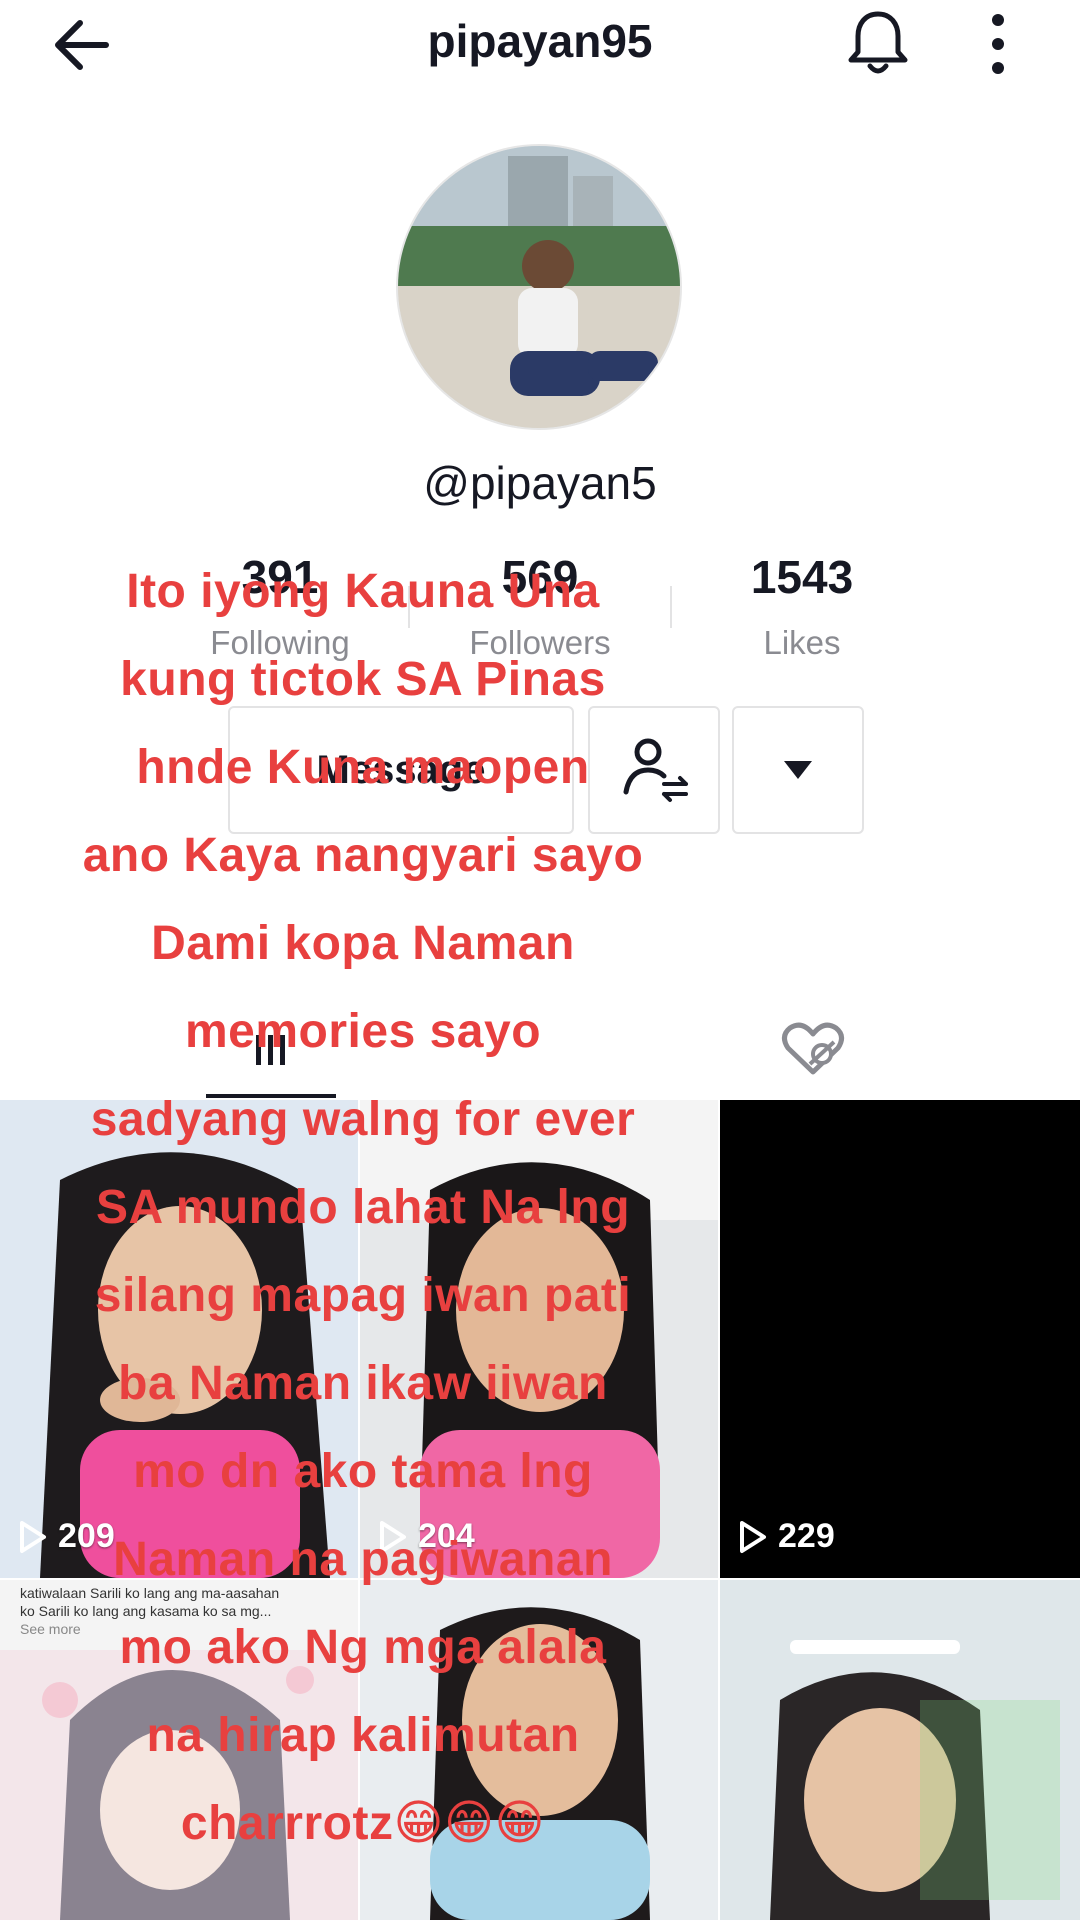 This screenshot has height=1920, width=1080. Describe the element at coordinates (540, 483) in the screenshot. I see `profile-handle: @pipayan5` at that location.